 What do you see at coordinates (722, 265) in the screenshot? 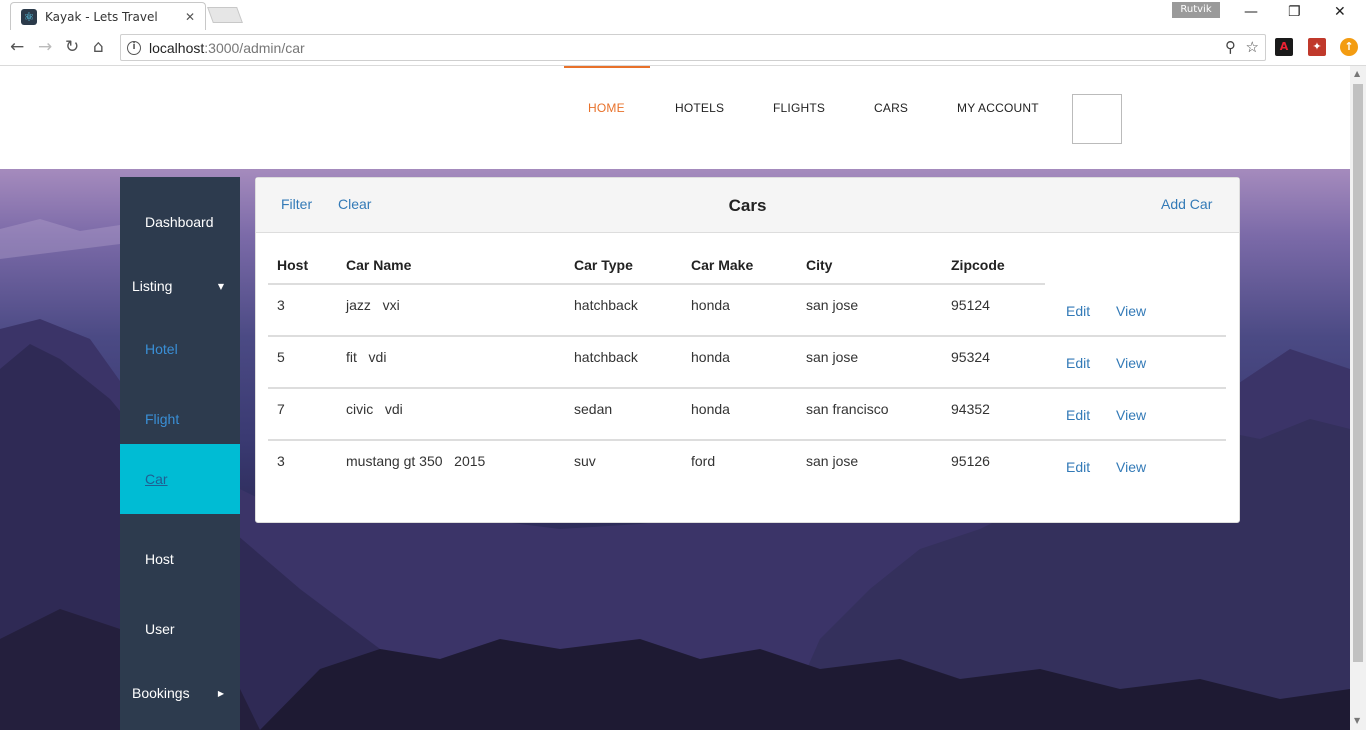
I see `col-car-make: Car Make` at bounding box center [722, 265].